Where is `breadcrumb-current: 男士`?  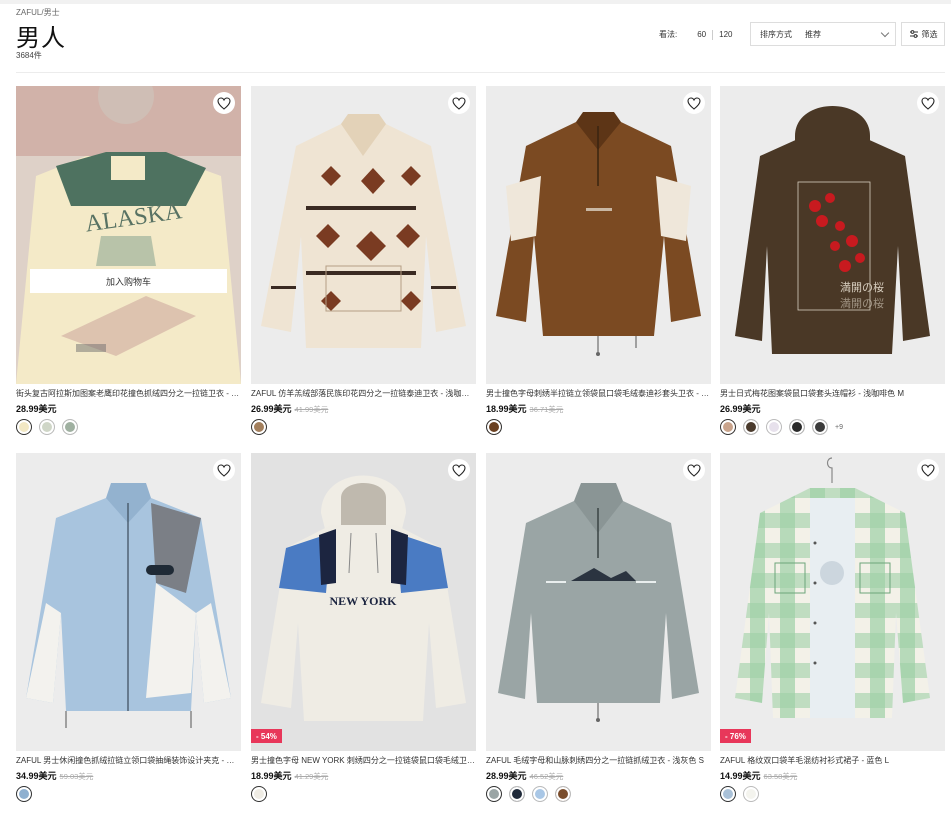 breadcrumb-current: 男士 is located at coordinates (51, 12).